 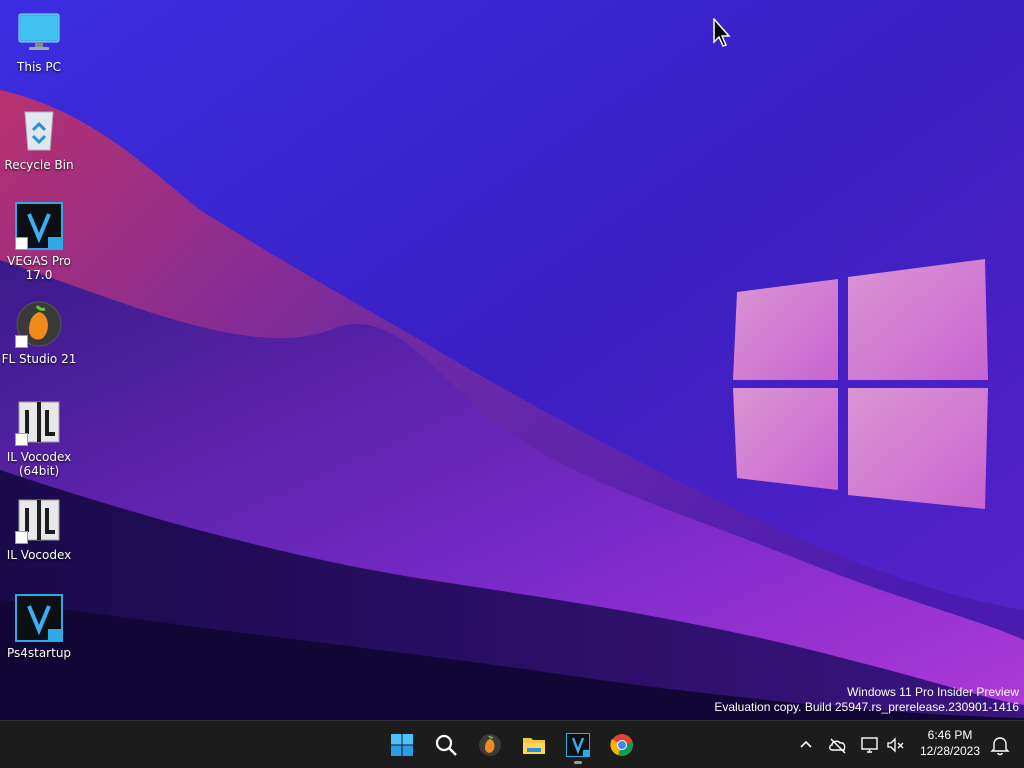 I want to click on network-tray-button, so click(x=870, y=745).